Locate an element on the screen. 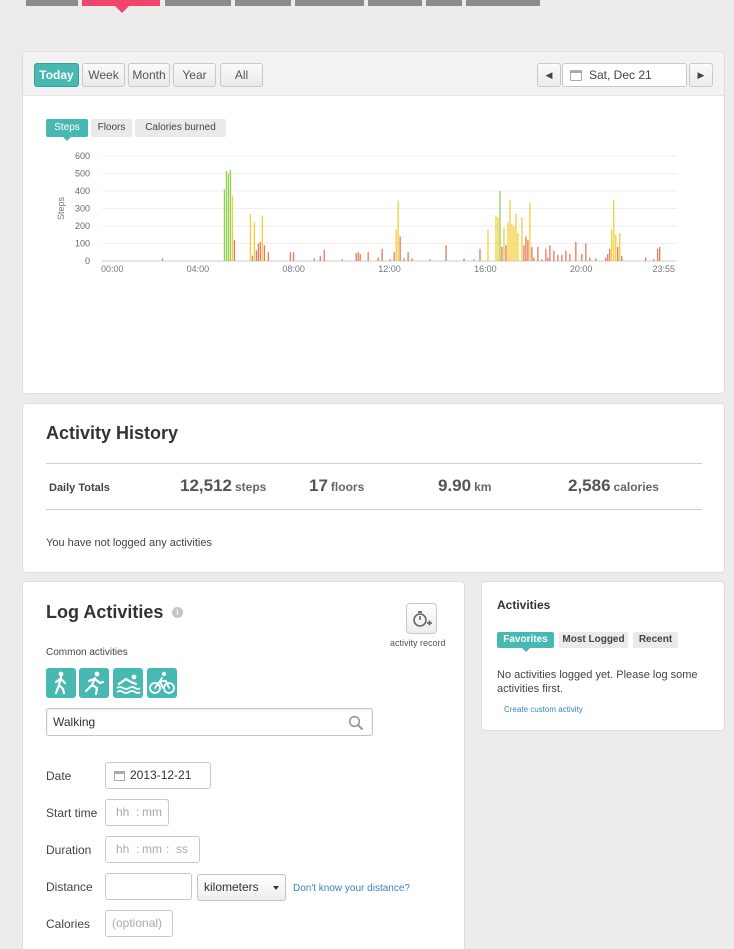  range-all-button: All is located at coordinates (241, 75).